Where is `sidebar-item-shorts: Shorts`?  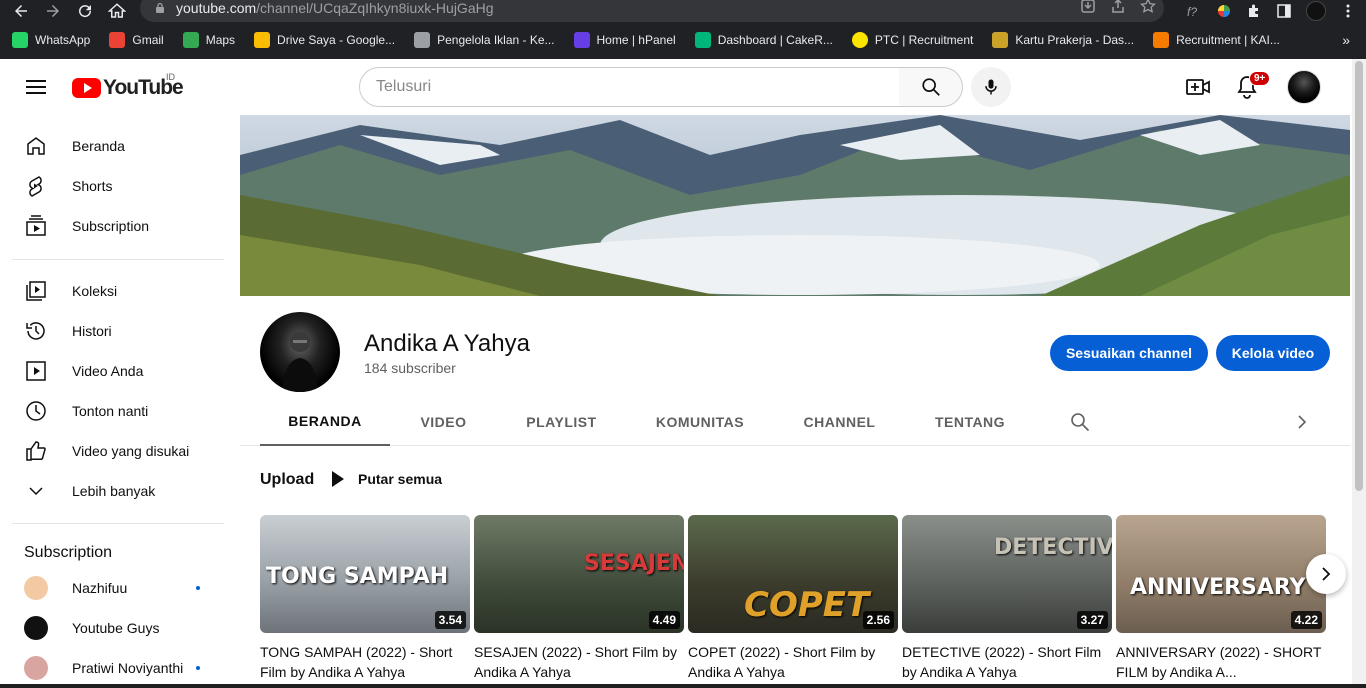
sidebar-item-shorts: Shorts is located at coordinates (118, 186).